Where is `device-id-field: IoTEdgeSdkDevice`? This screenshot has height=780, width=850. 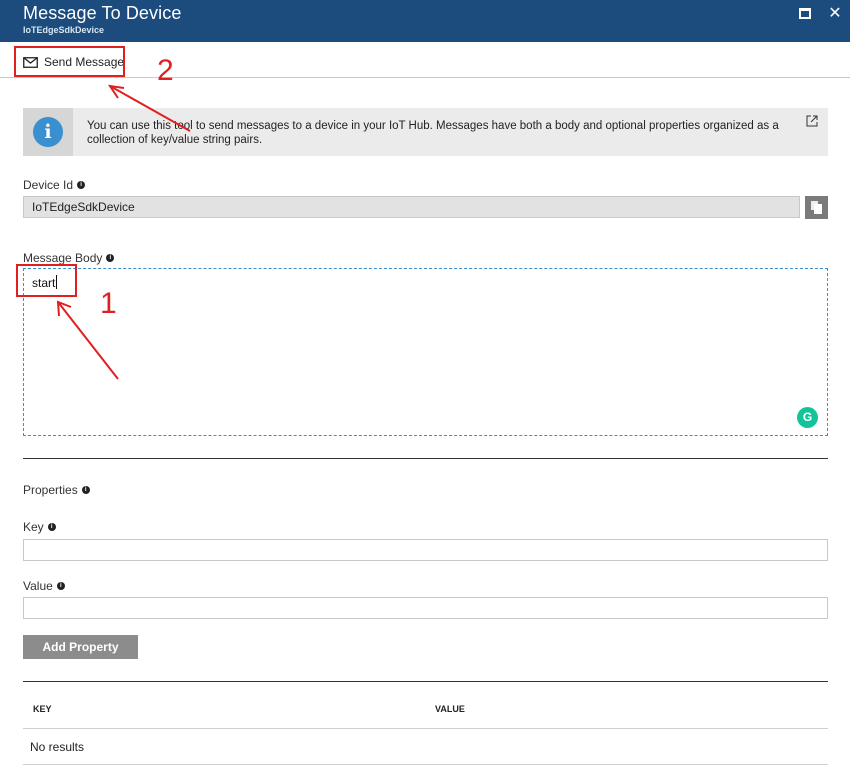 device-id-field: IoTEdgeSdkDevice is located at coordinates (411, 207).